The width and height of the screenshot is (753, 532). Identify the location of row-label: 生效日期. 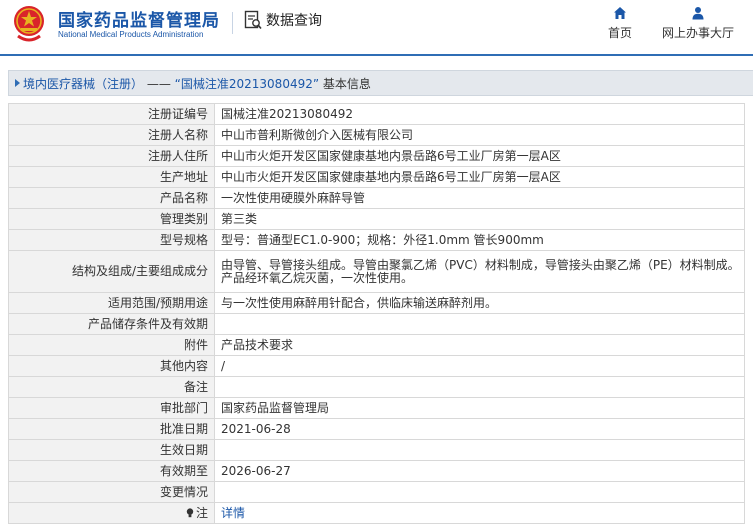
(111, 450).